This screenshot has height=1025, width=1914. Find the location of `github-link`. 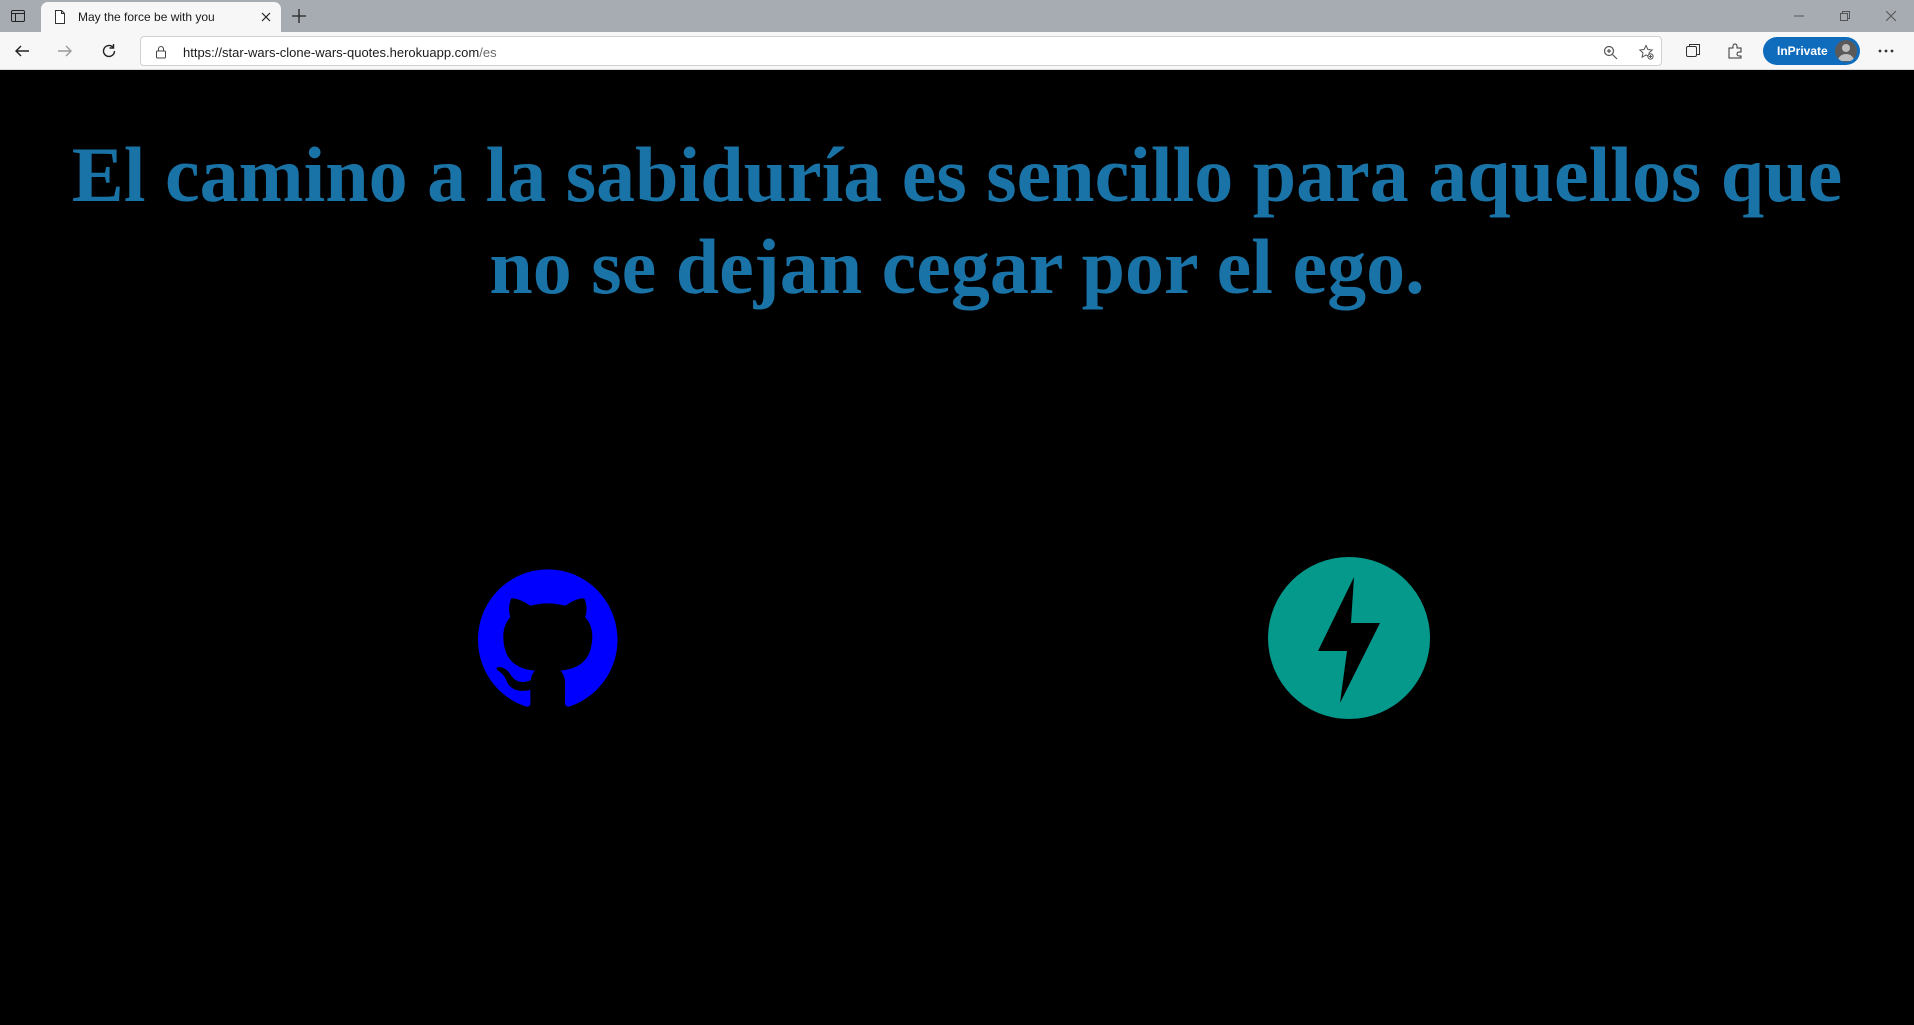

github-link is located at coordinates (548, 638).